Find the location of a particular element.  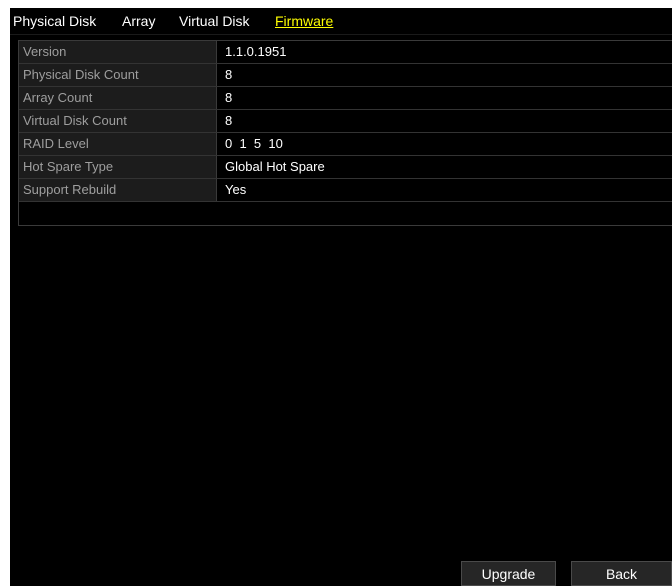

upgrade-button: Upgrade is located at coordinates (508, 573).